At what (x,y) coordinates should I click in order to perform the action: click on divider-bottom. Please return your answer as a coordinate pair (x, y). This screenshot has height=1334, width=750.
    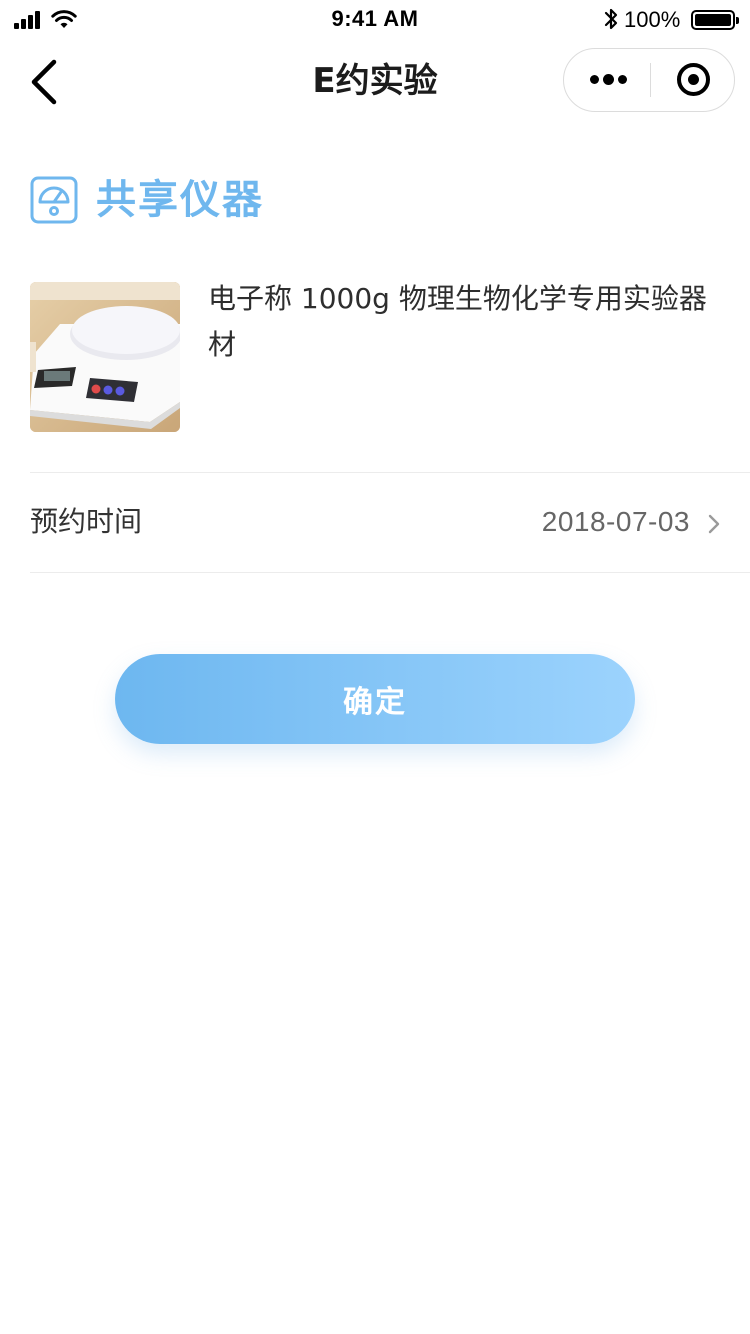
    Looking at the image, I should click on (390, 572).